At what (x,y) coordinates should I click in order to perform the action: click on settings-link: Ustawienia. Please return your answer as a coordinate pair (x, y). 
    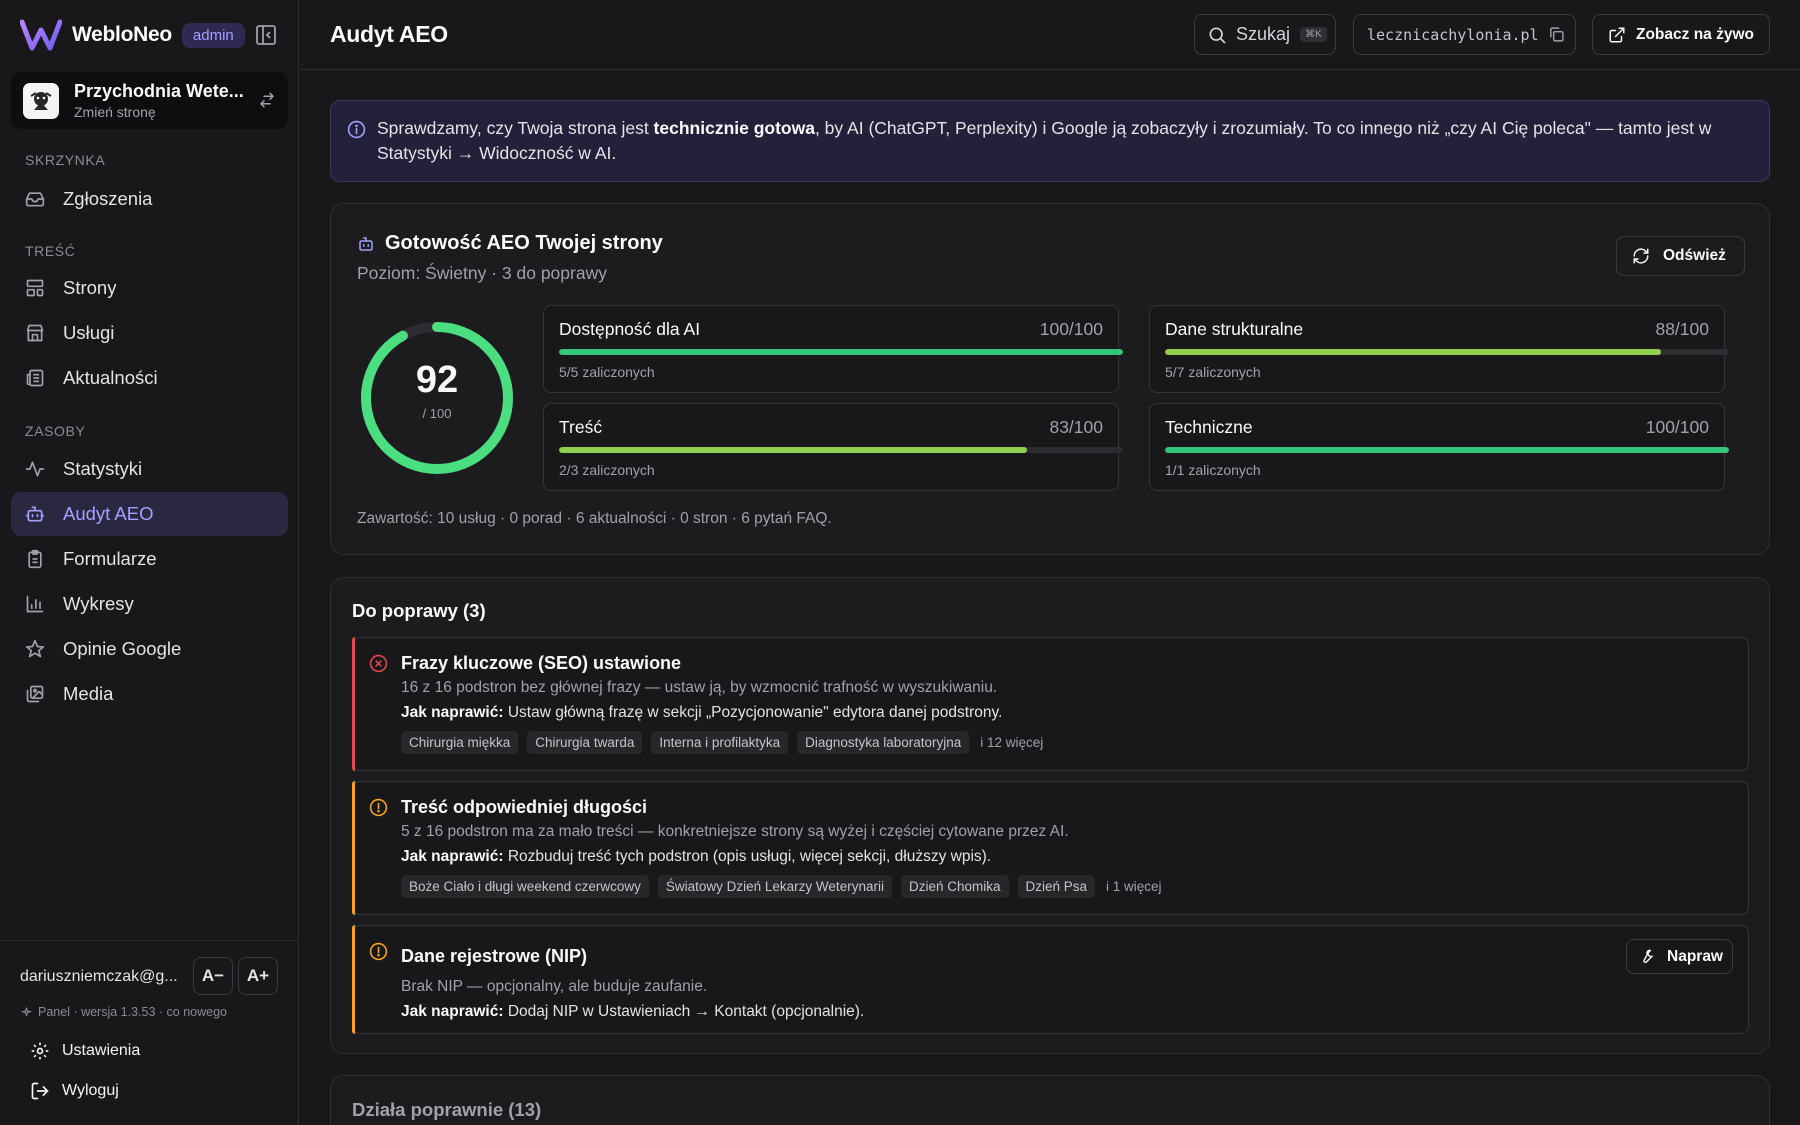
    Looking at the image, I should click on (85, 1051).